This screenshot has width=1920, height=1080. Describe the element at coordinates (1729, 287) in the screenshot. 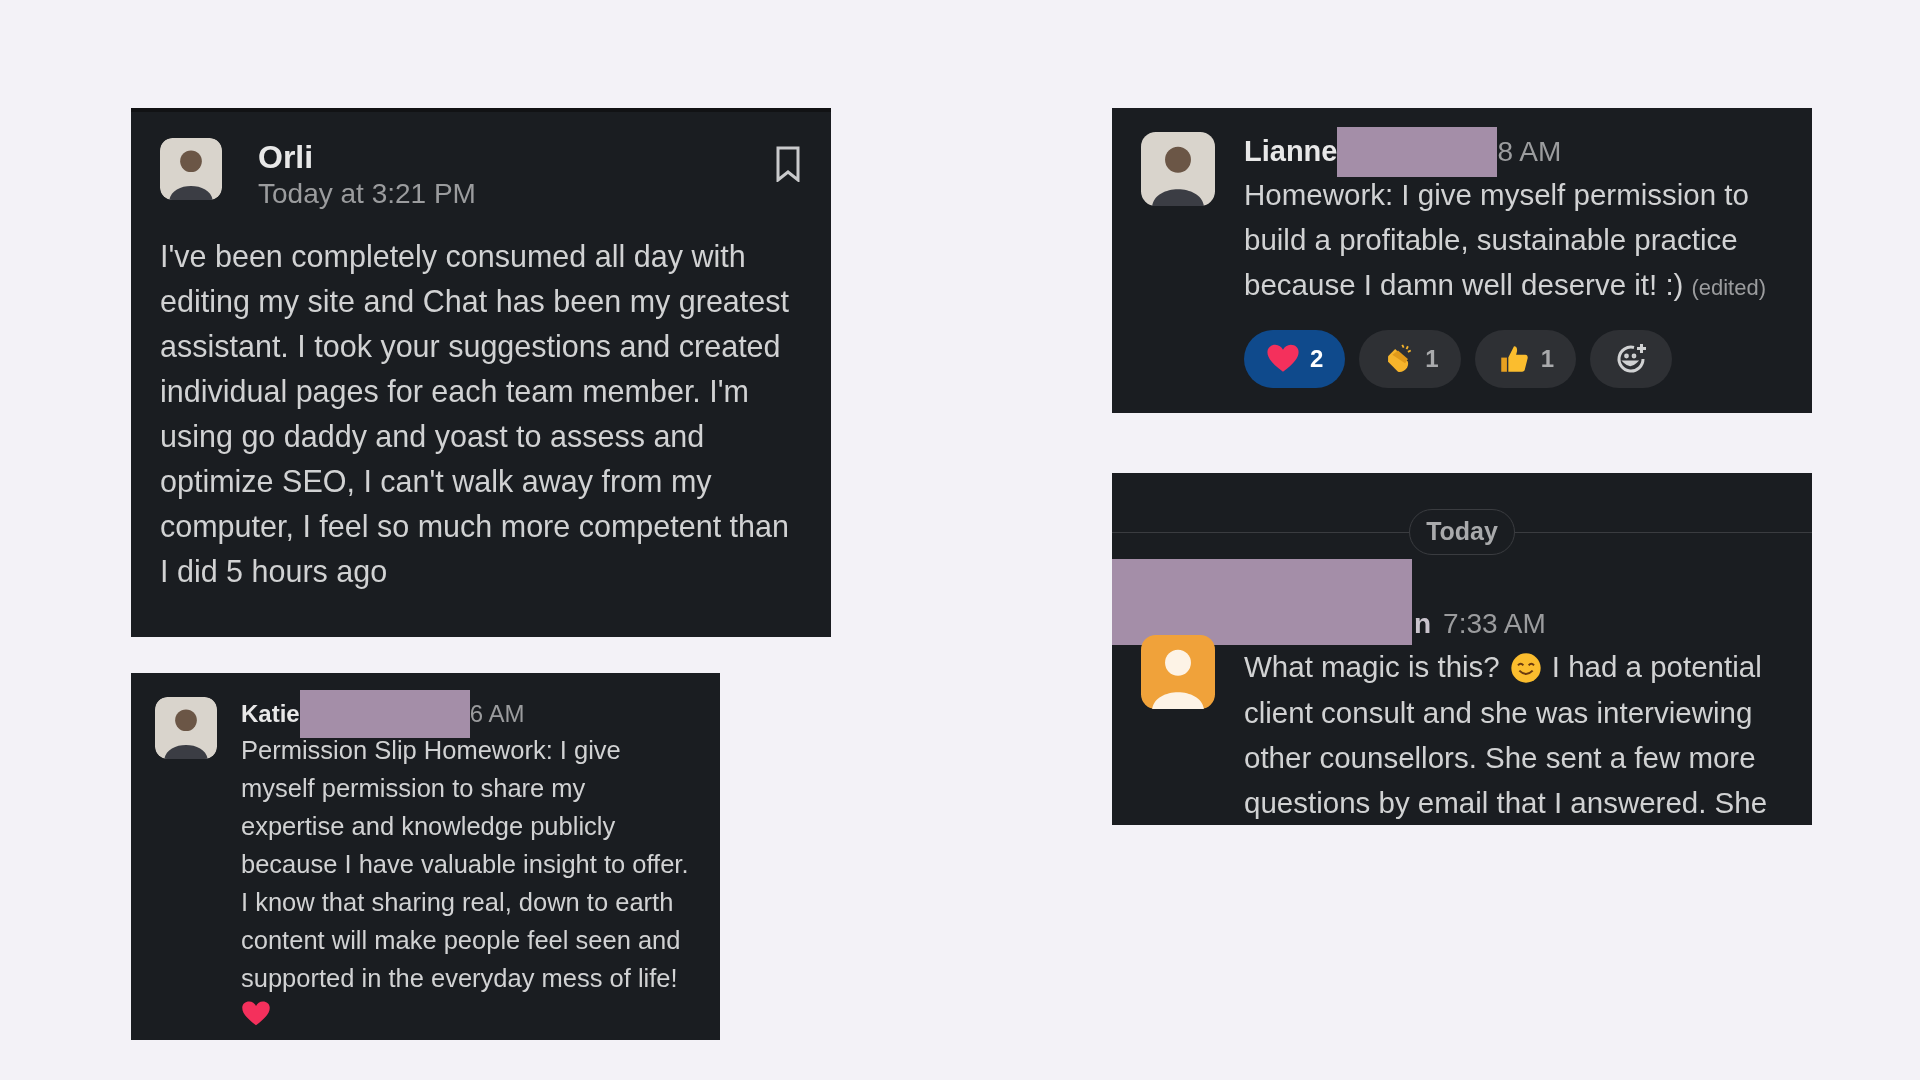

I see `edited-label: (edited)` at that location.